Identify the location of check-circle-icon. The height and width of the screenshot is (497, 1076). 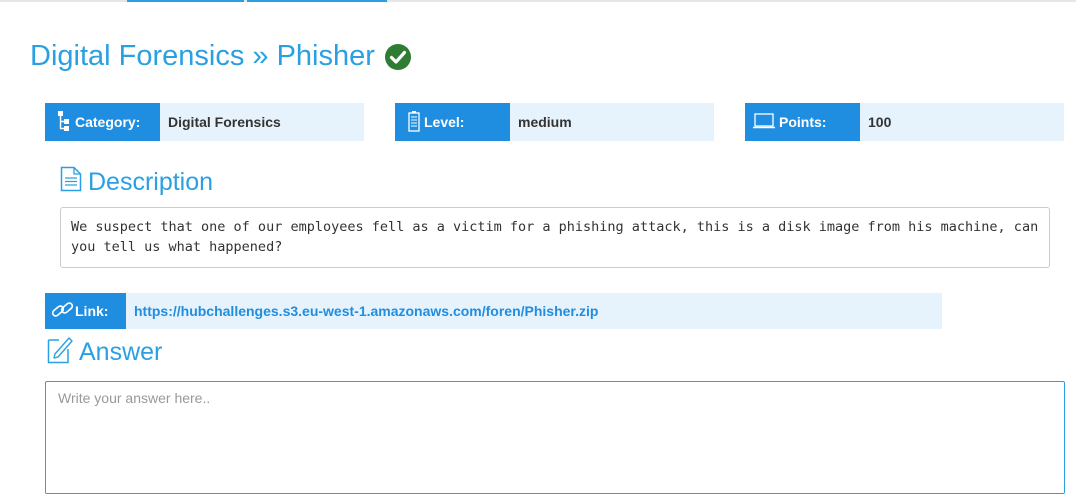
(397, 56).